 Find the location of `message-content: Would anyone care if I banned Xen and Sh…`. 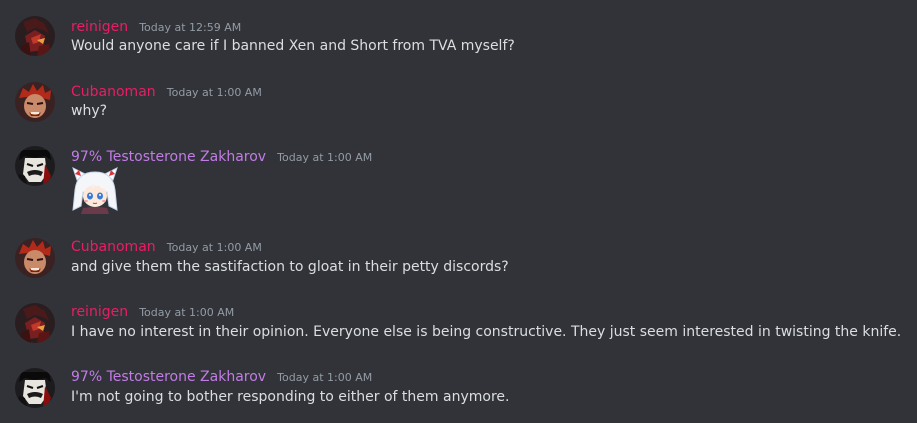

message-content: Would anyone care if I banned Xen and Sh… is located at coordinates (293, 46).